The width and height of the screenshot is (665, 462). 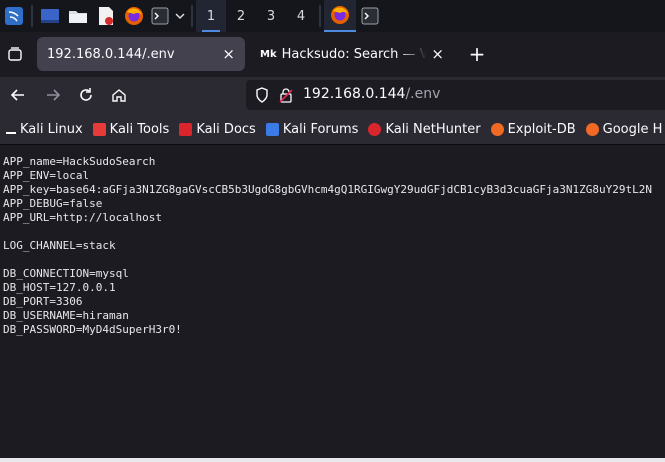 What do you see at coordinates (272, 129) in the screenshot?
I see `kali-forums-icon` at bounding box center [272, 129].